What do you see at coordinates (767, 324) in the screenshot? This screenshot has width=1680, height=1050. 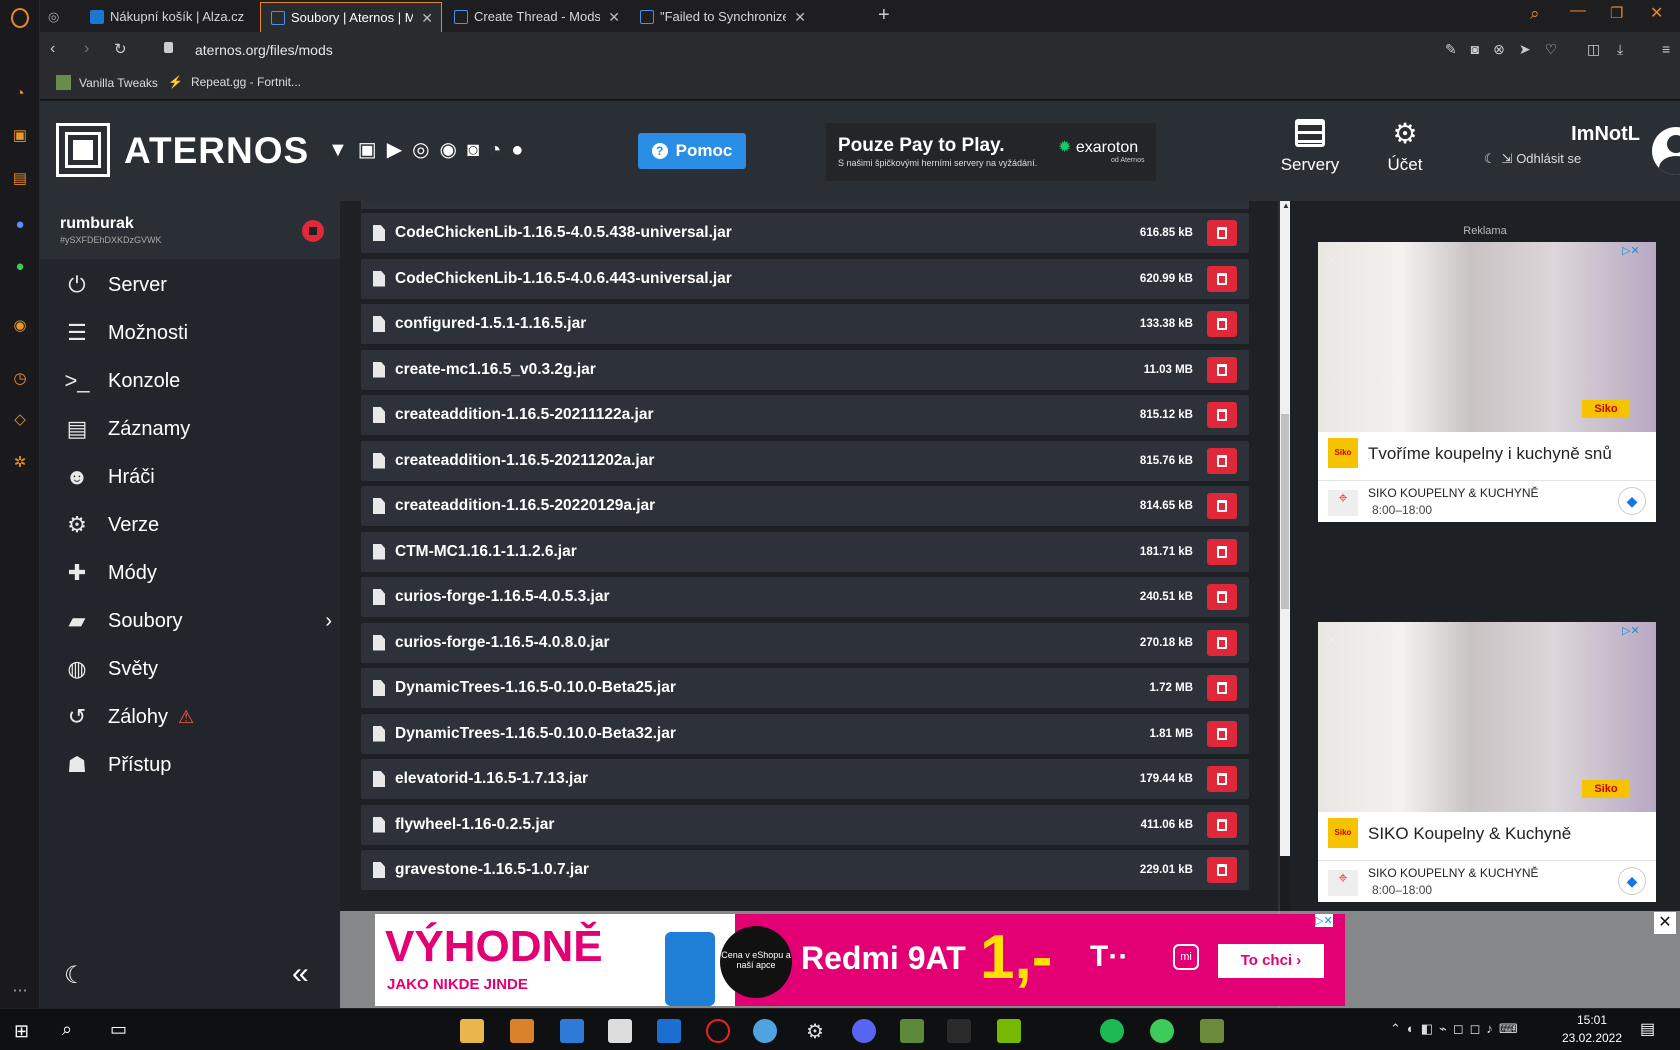 I see `file-name: configured-1.5.1-1.16.5.jar` at bounding box center [767, 324].